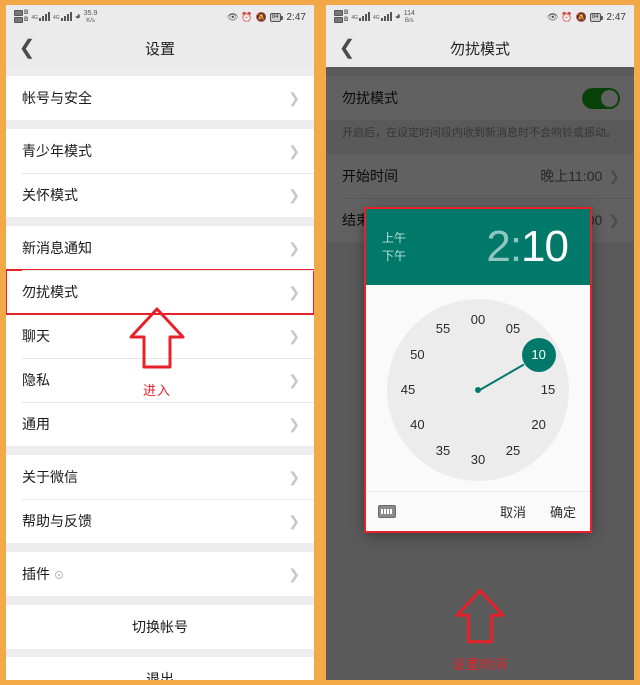 This screenshot has width=640, height=685. Describe the element at coordinates (513, 329) in the screenshot. I see `clock-tick-05: 05` at that location.